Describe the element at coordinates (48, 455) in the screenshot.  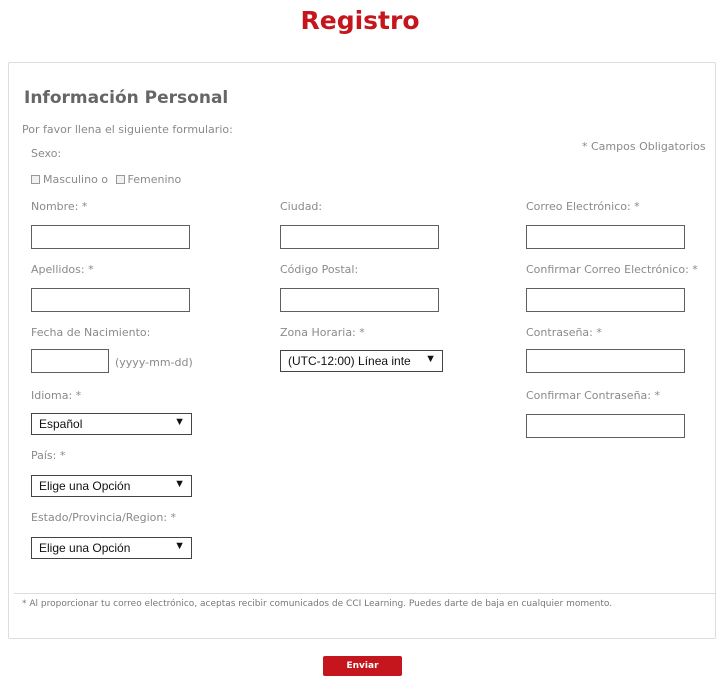
I see `pais-label: País: *` at that location.